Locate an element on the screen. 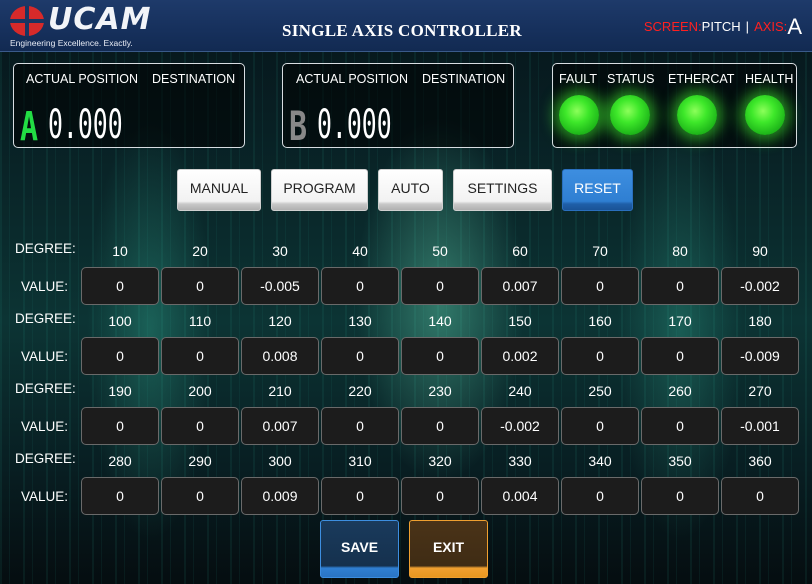  degree-cell: 90 is located at coordinates (760, 251).